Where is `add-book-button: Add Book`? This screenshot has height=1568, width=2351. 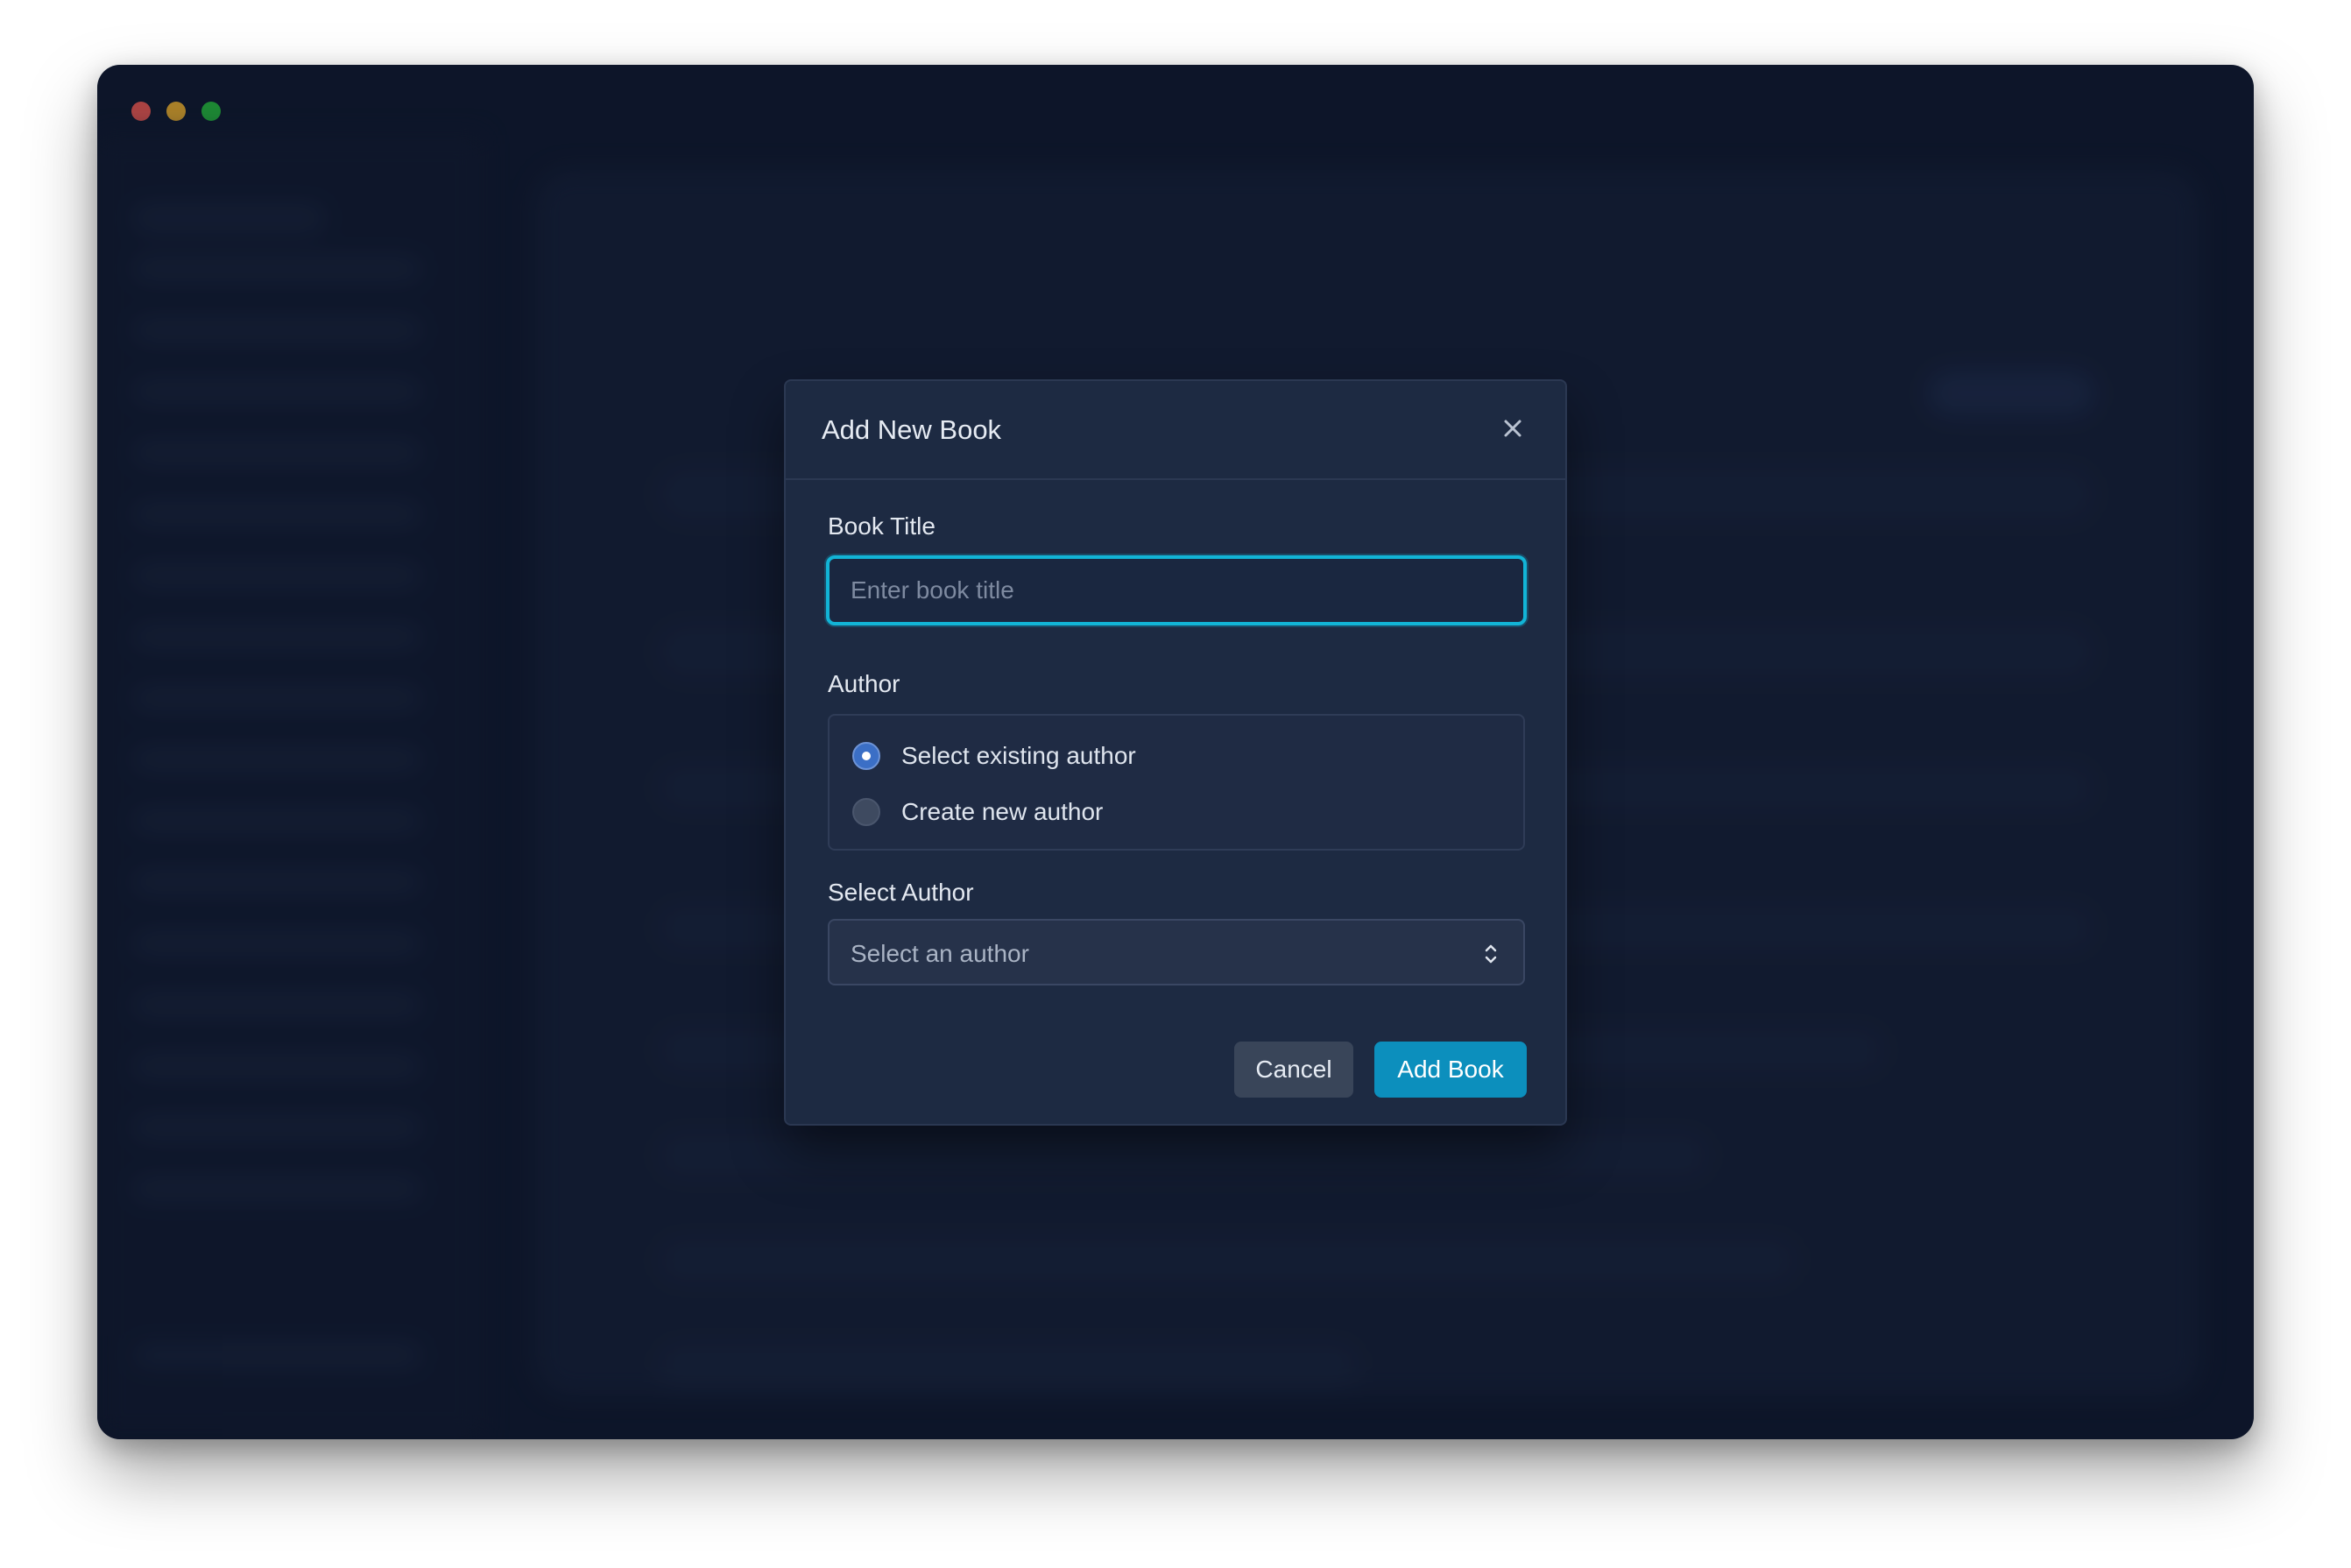 add-book-button: Add Book is located at coordinates (1450, 1070).